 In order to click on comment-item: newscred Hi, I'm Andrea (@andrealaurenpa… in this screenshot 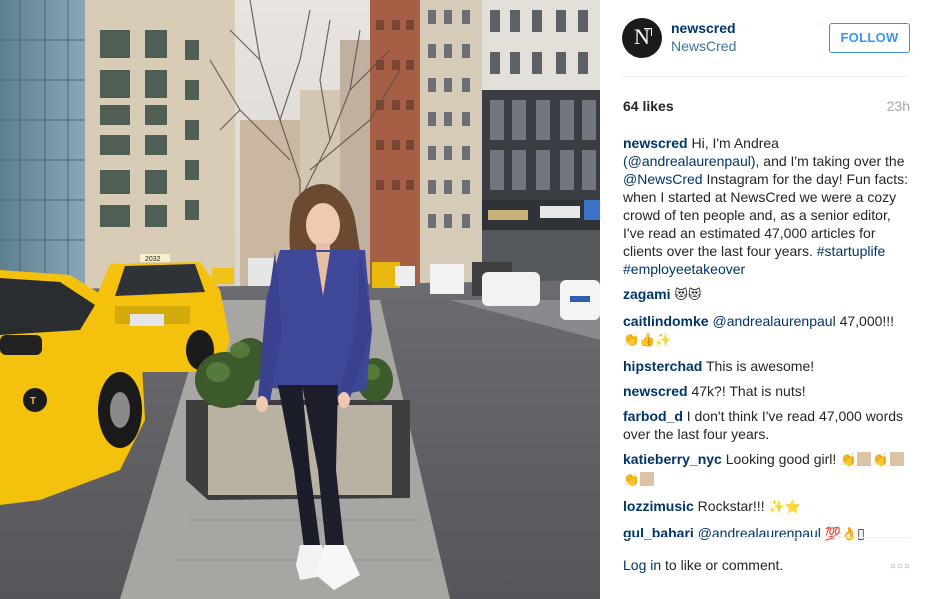, I will do `click(768, 206)`.